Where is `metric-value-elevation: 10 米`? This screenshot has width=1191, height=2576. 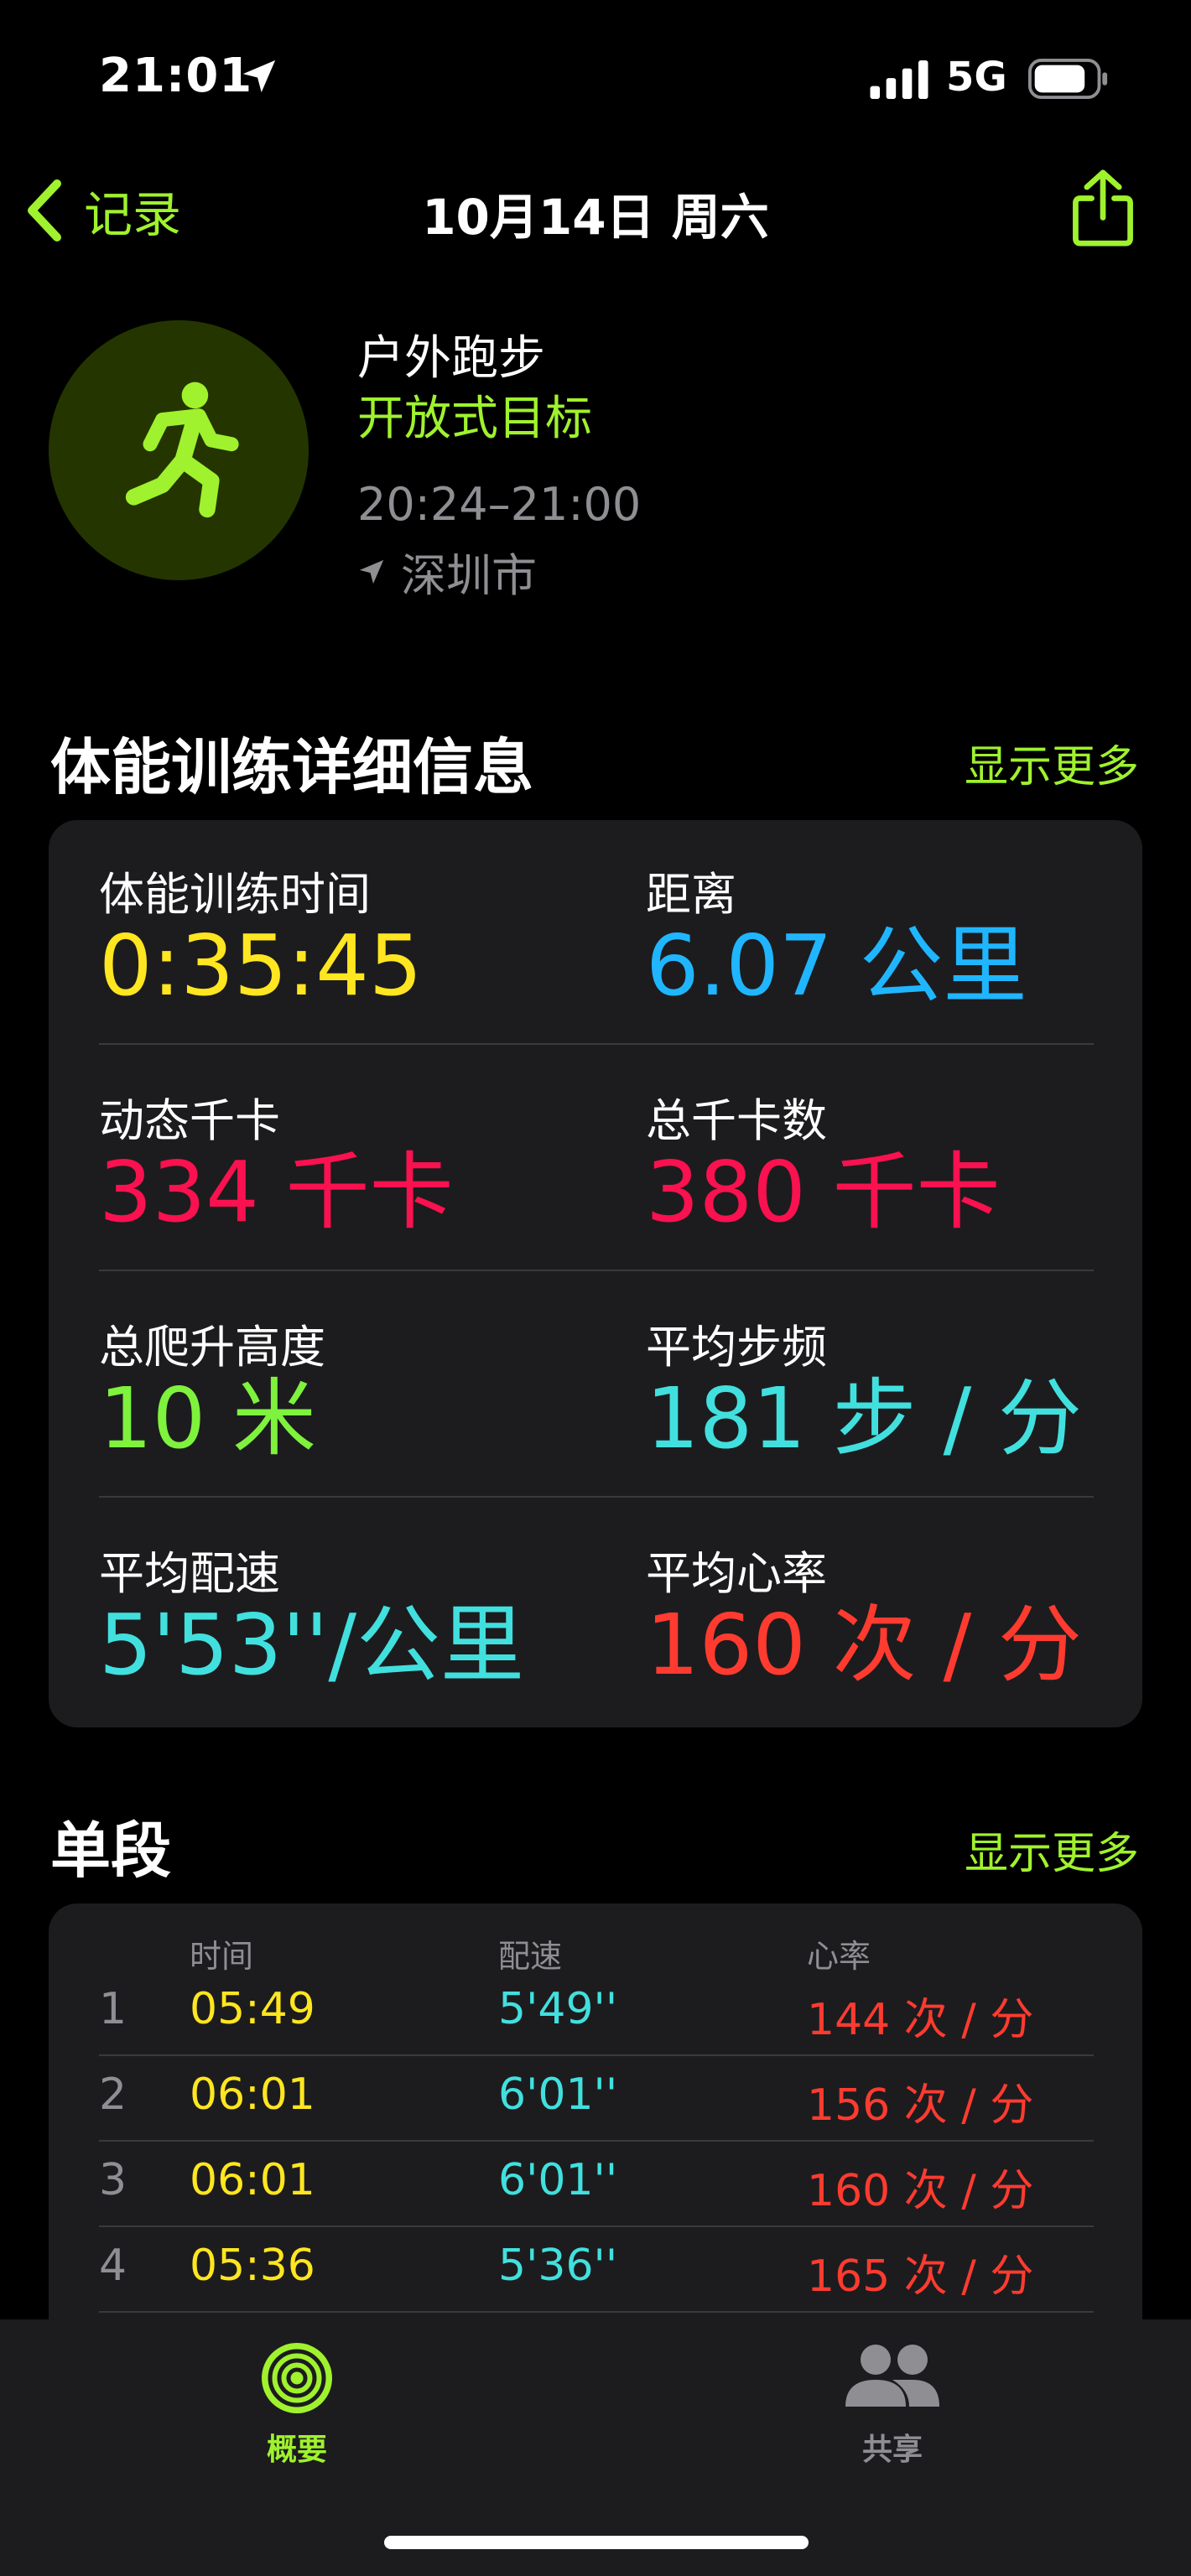 metric-value-elevation: 10 米 is located at coordinates (208, 1418).